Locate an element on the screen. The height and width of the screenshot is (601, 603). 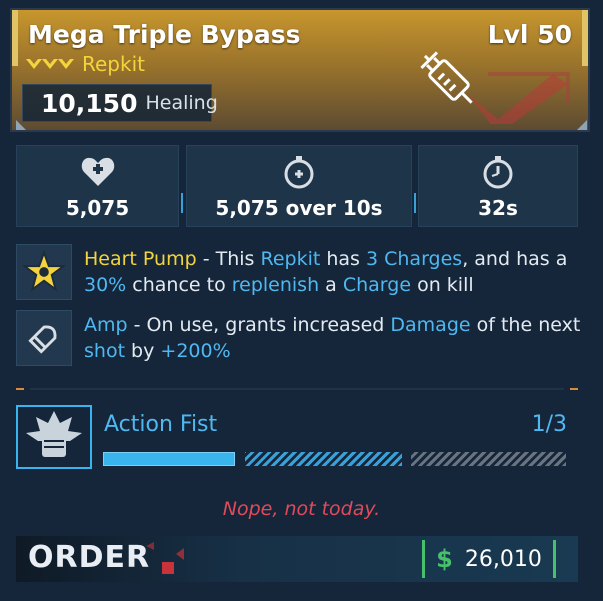
item-level: Lvl 50 is located at coordinates (529, 34).